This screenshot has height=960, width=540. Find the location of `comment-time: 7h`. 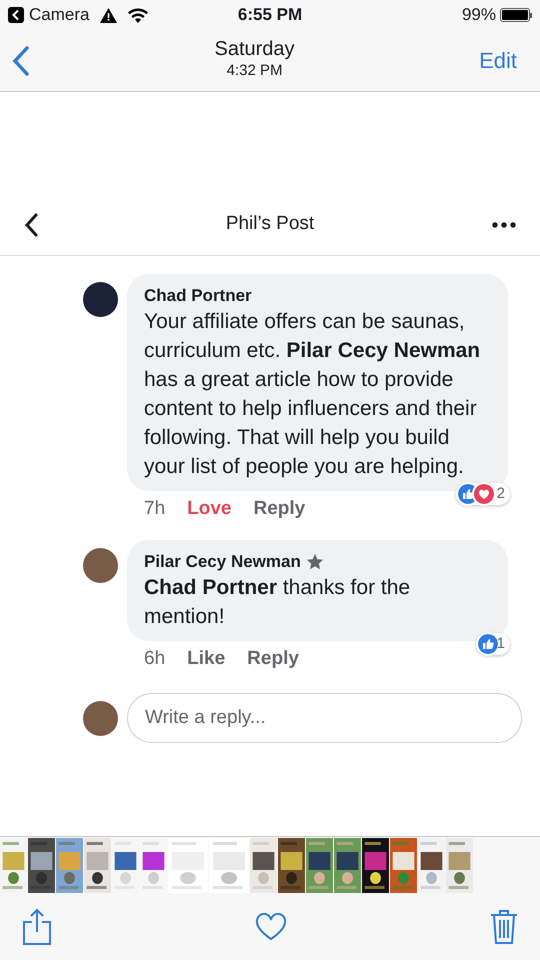

comment-time: 7h is located at coordinates (155, 509).